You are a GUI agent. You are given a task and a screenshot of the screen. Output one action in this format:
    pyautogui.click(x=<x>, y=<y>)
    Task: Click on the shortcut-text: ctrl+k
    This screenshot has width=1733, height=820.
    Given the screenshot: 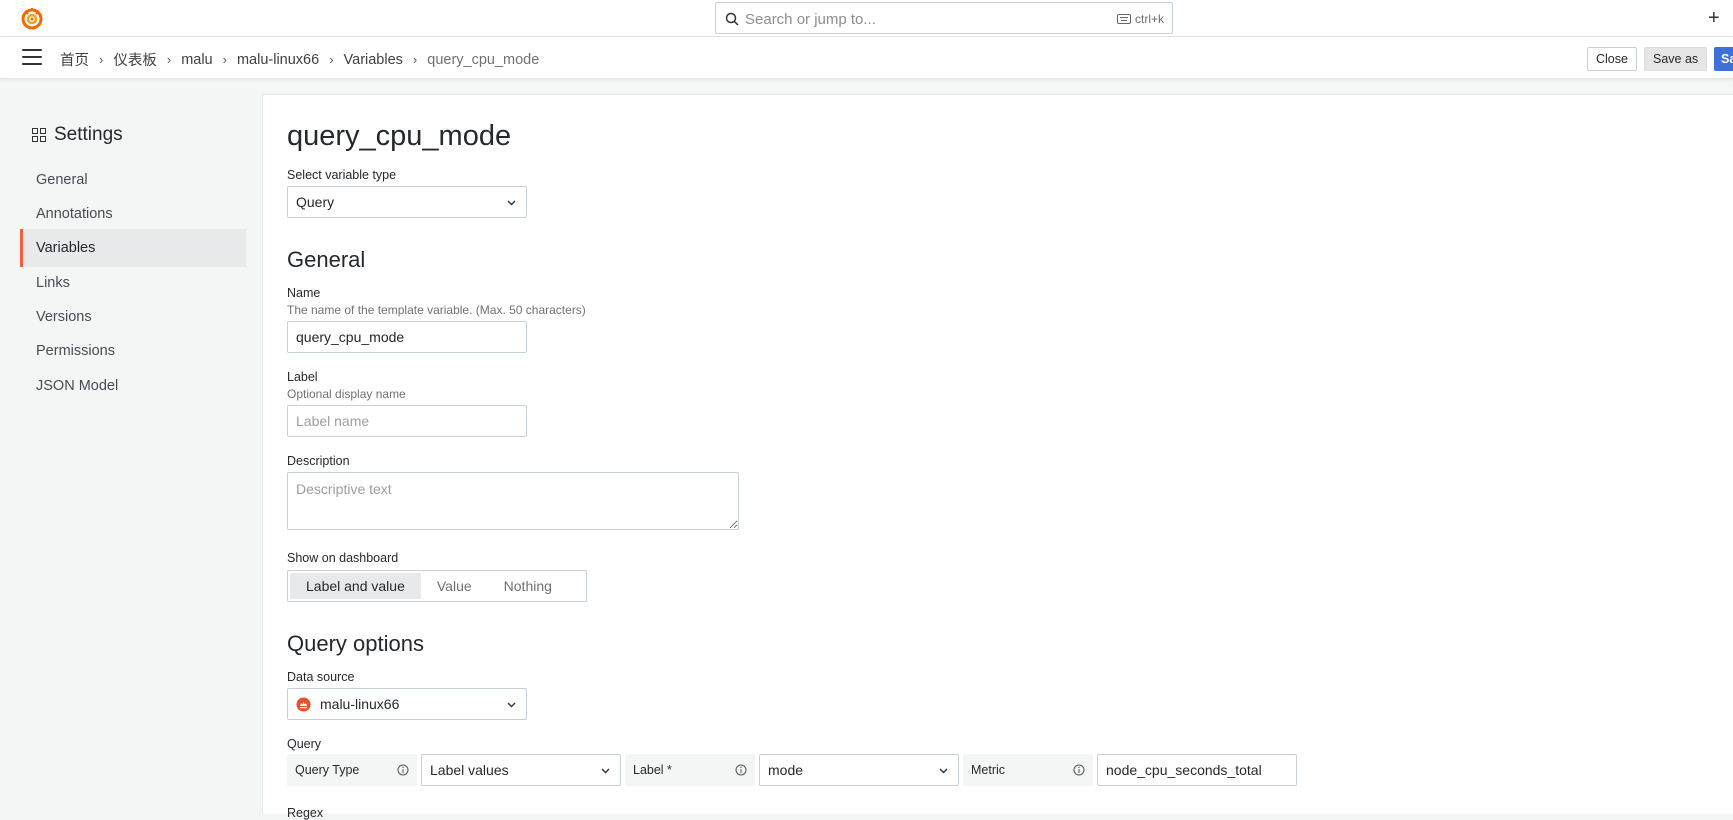 What is the action you would take?
    pyautogui.click(x=1149, y=19)
    